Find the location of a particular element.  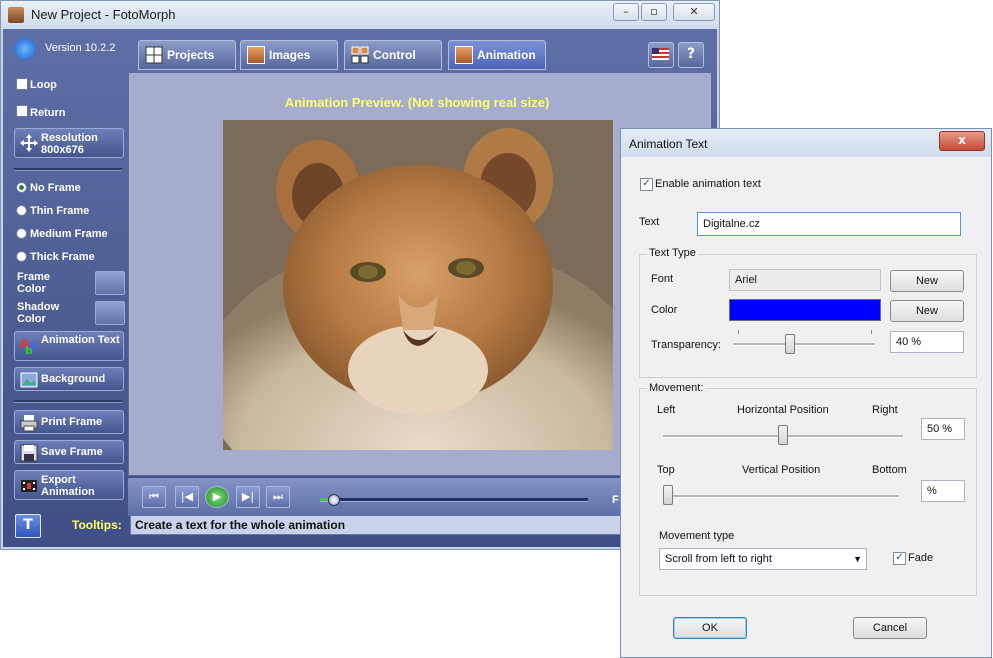

horizontal-right-label: Right is located at coordinates (885, 410).